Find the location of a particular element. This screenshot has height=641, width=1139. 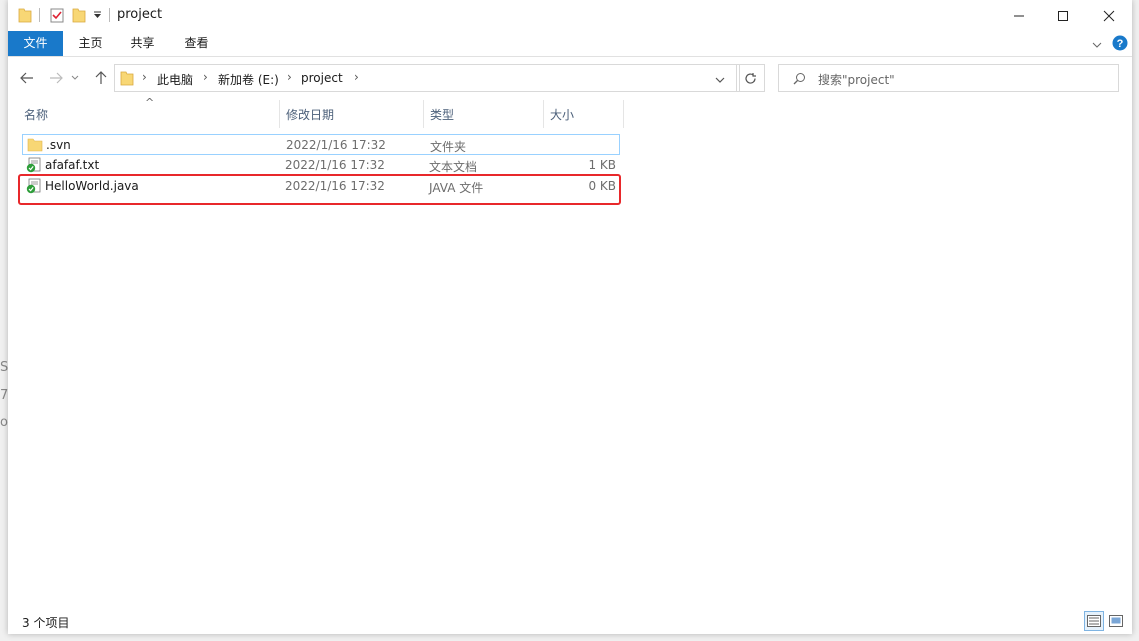

close-icon is located at coordinates (1109, 15).